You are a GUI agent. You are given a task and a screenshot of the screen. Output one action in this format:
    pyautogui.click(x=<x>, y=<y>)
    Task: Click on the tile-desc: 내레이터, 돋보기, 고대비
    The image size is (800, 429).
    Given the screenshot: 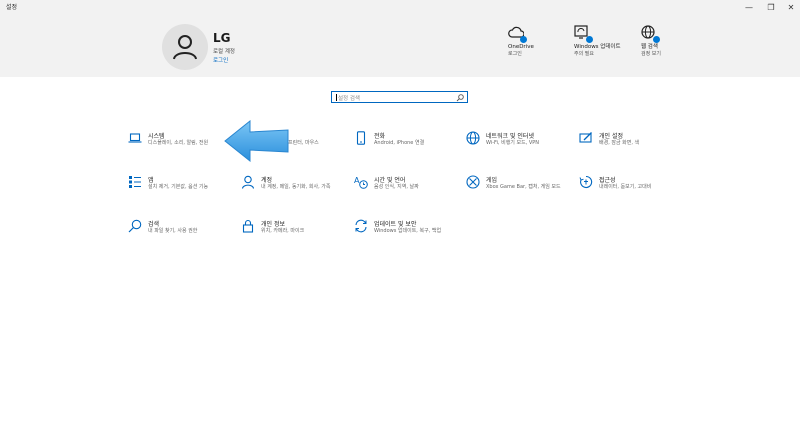 What is the action you would take?
    pyautogui.click(x=625, y=187)
    